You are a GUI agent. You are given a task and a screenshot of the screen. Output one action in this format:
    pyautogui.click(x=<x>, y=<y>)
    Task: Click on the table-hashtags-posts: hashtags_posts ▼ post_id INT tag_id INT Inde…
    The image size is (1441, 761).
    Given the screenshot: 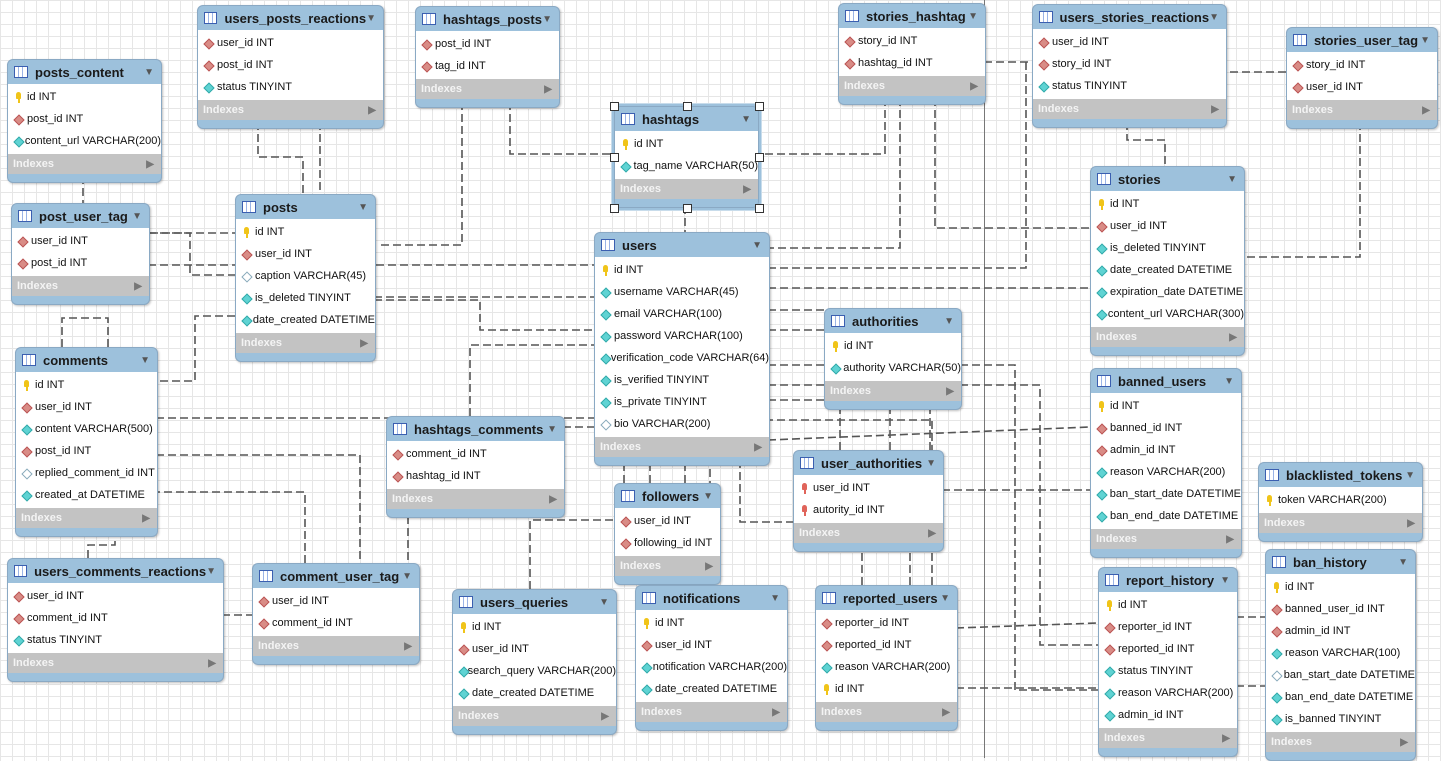 What is the action you would take?
    pyautogui.click(x=487, y=57)
    